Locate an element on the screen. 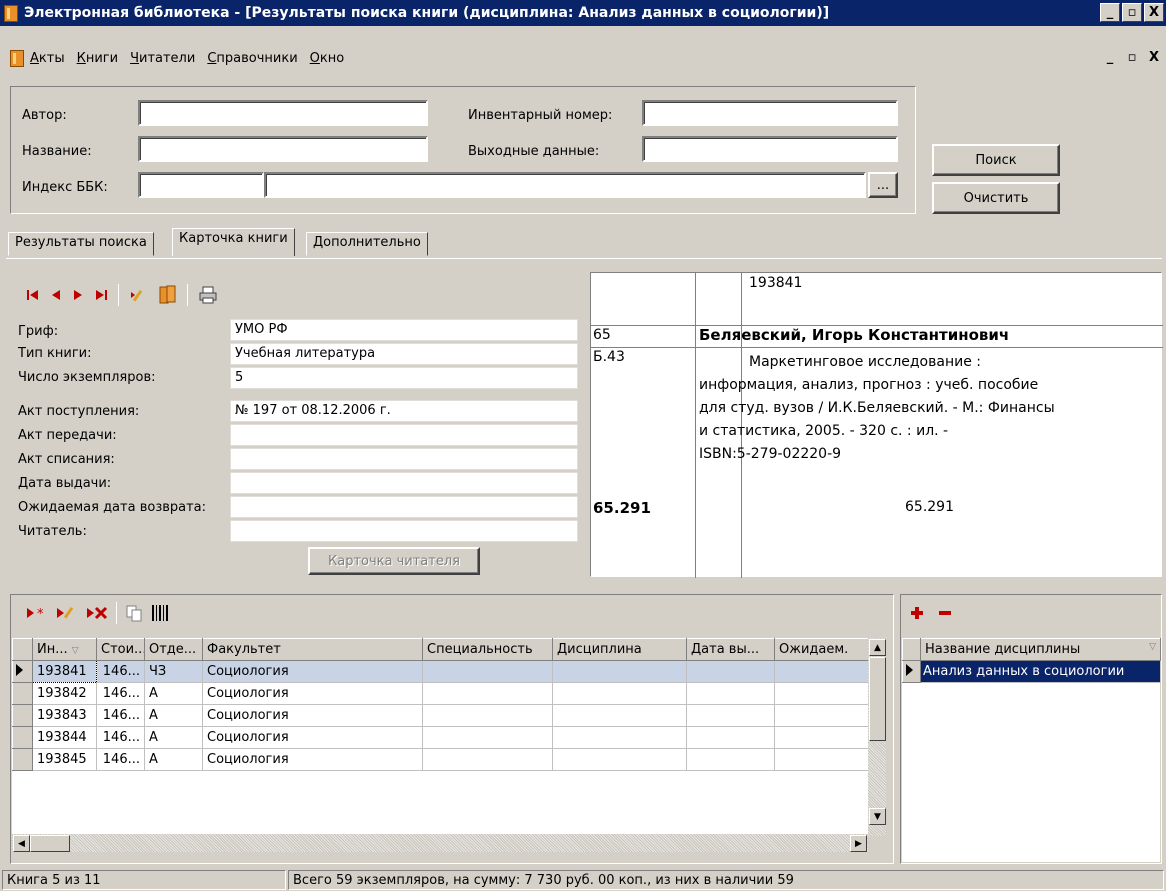 The image size is (1166, 891). edit-copy-icon is located at coordinates (67, 613).